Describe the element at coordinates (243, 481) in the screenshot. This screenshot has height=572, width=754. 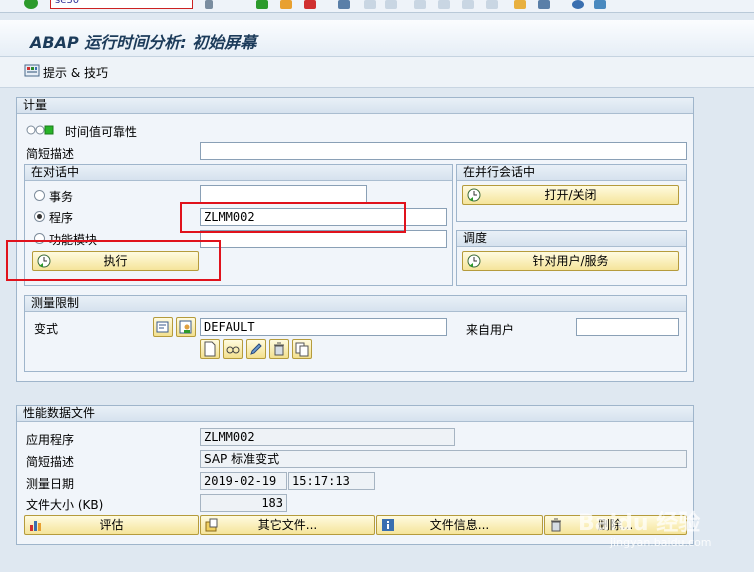
I see `measure-date-field: 2019-02-19` at that location.